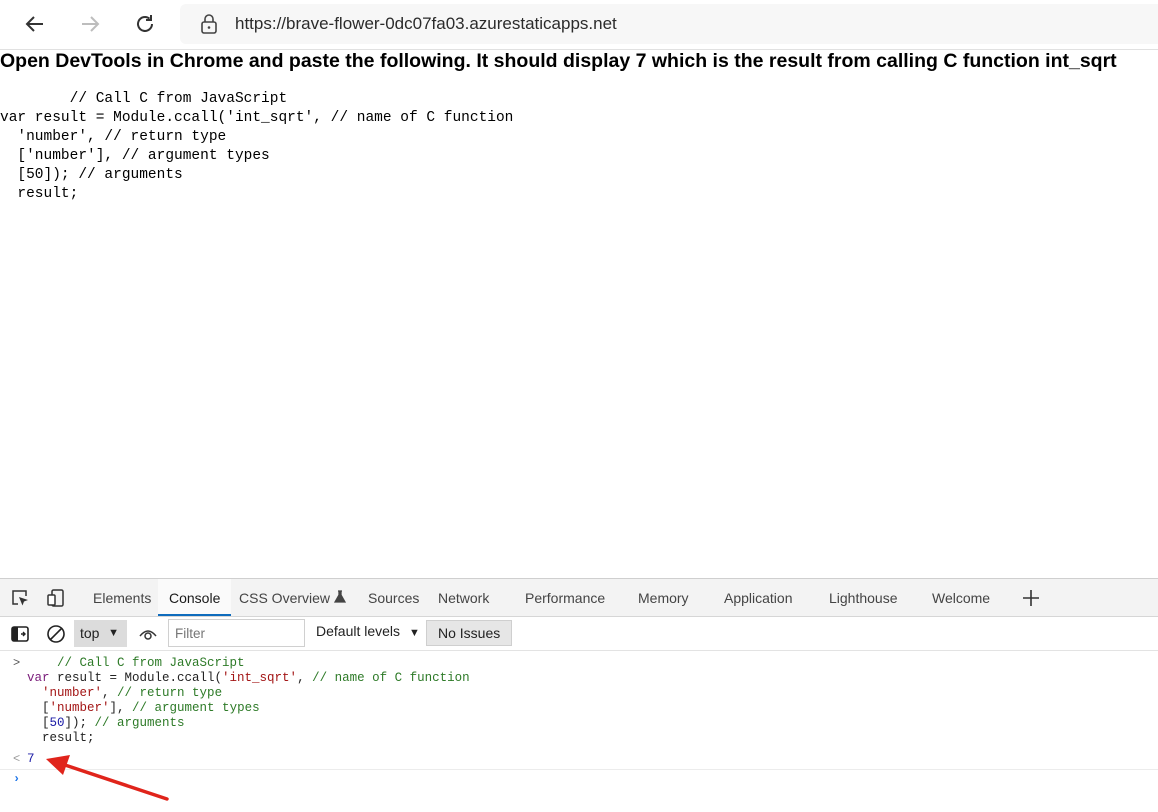  I want to click on result-prompt: <, so click(17, 759).